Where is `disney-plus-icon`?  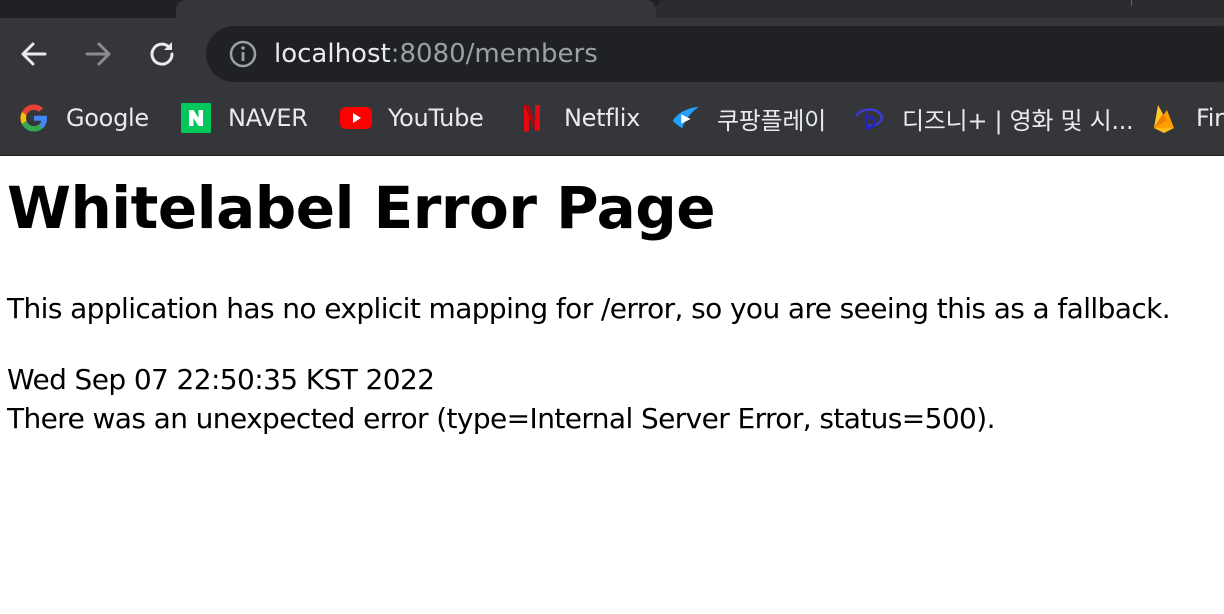
disney-plus-icon is located at coordinates (870, 118).